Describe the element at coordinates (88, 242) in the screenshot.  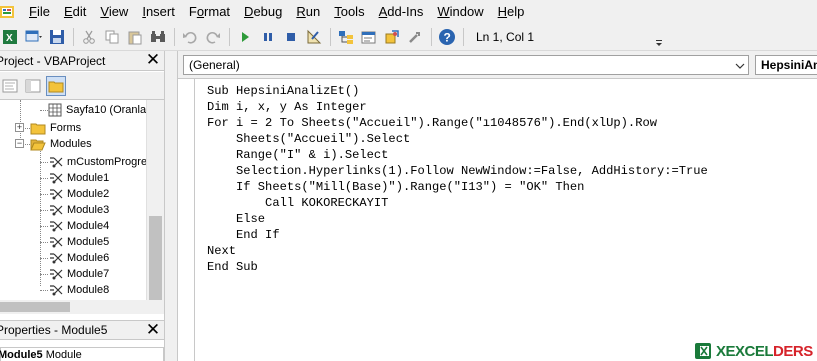
I see `tree-item-label: Module5` at that location.